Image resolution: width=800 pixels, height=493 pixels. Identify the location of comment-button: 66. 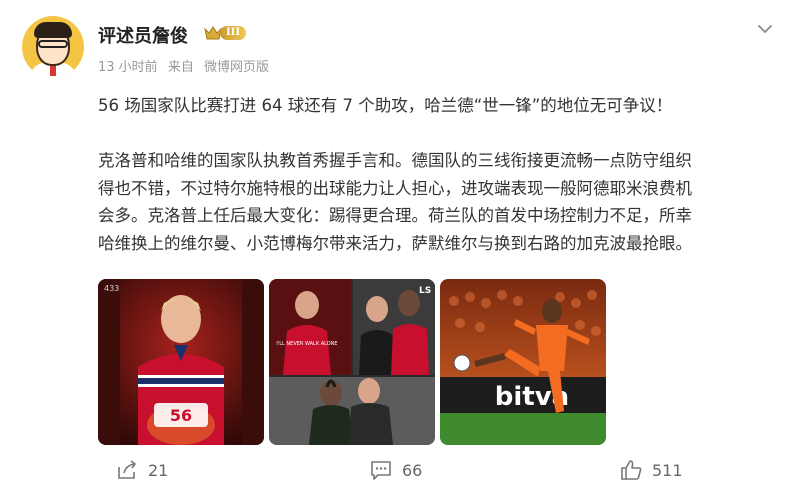
(396, 470).